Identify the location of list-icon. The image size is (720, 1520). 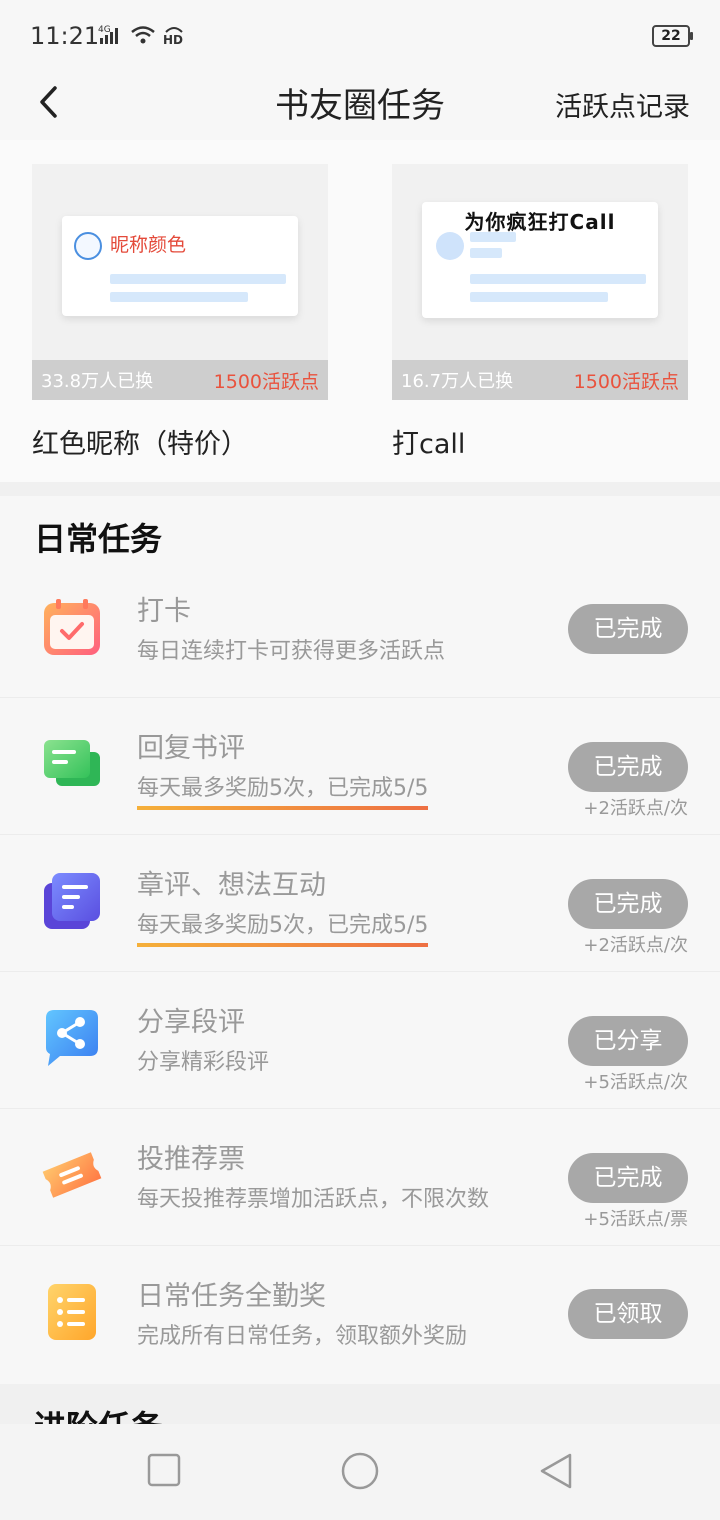
(72, 1312).